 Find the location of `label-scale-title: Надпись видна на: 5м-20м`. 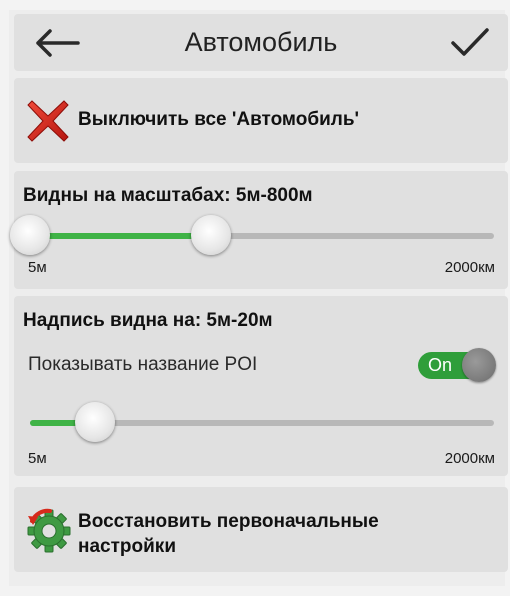

label-scale-title: Надпись видна на: 5м-20м is located at coordinates (148, 320).